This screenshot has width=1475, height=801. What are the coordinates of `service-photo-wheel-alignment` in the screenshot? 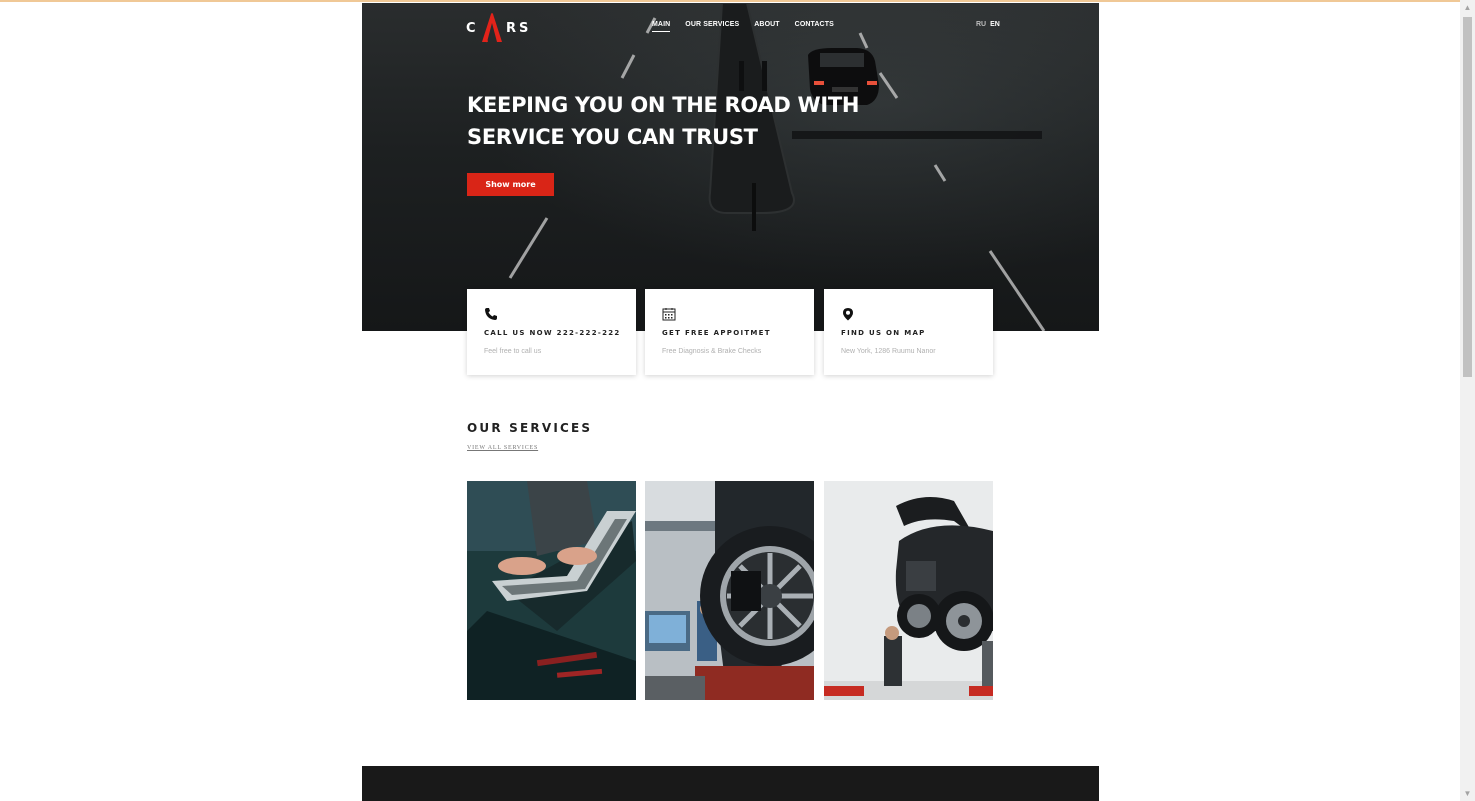 It's located at (729, 590).